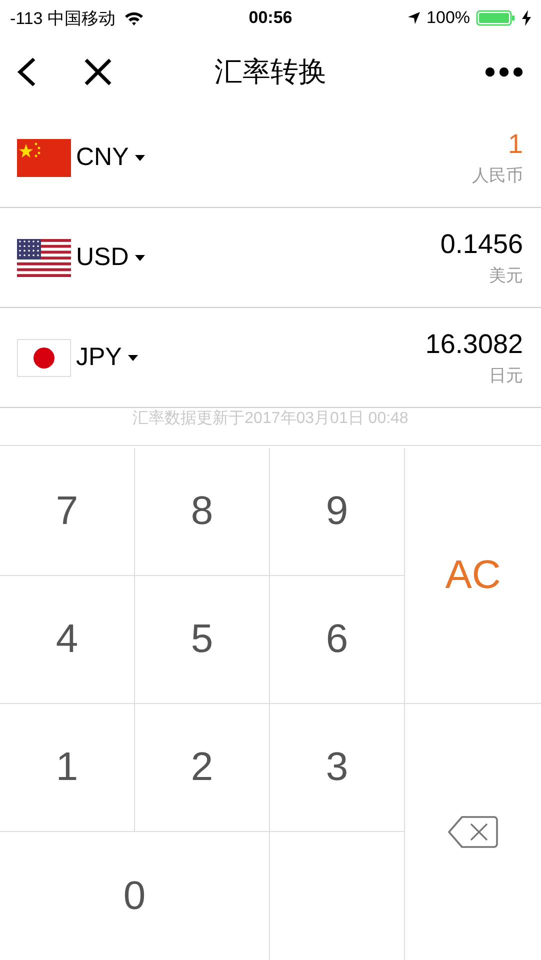 Image resolution: width=541 pixels, height=960 pixels. Describe the element at coordinates (497, 175) in the screenshot. I see `currency-name: 人民币` at that location.